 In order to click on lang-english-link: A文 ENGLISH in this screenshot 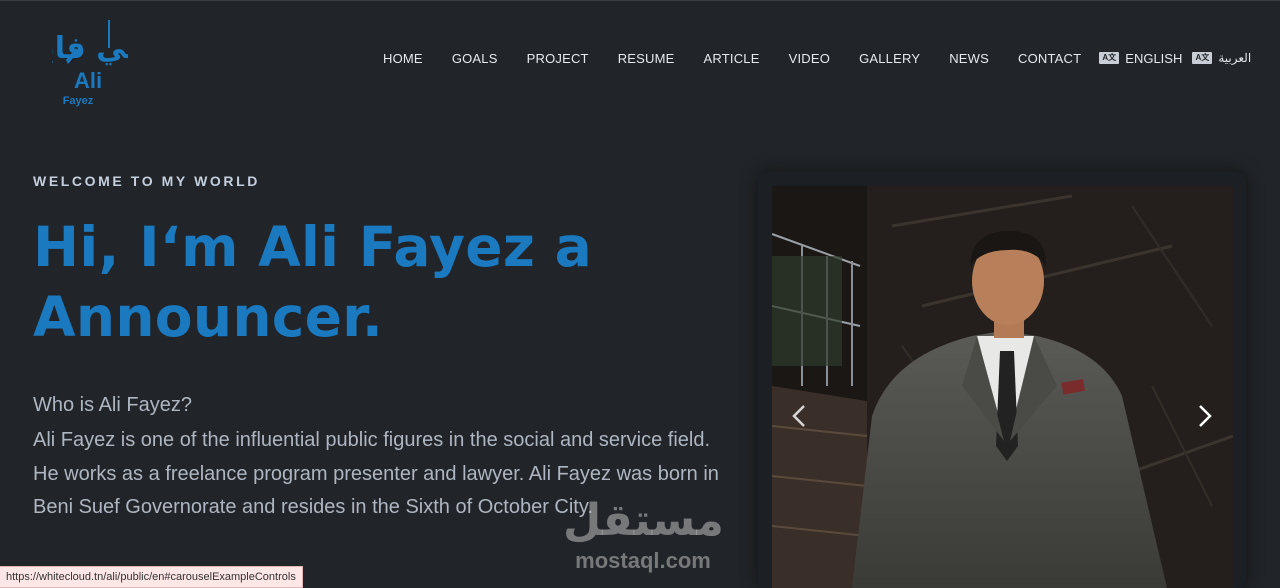, I will do `click(1140, 58)`.